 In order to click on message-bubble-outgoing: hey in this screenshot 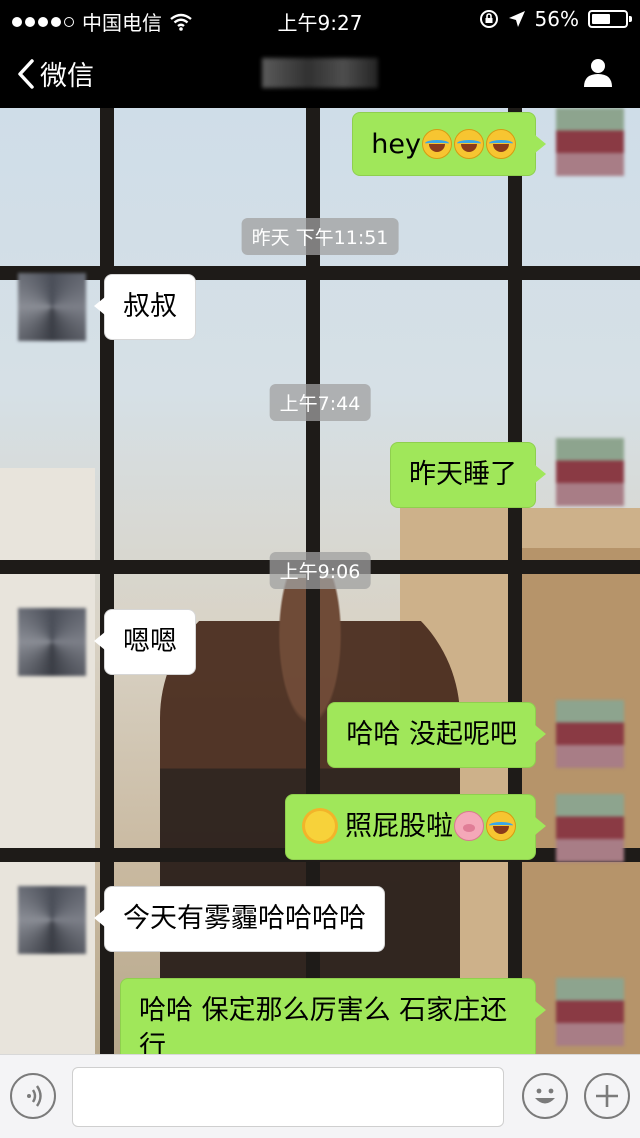, I will do `click(449, 144)`.